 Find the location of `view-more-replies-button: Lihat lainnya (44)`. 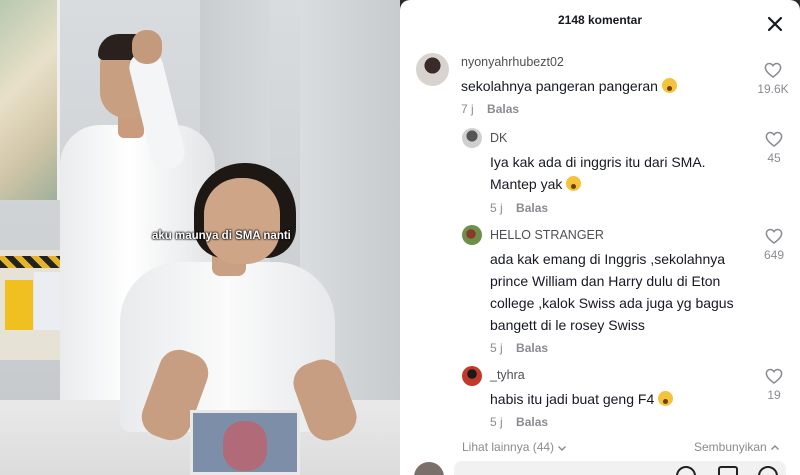

view-more-replies-button: Lihat lainnya (44) is located at coordinates (514, 447).